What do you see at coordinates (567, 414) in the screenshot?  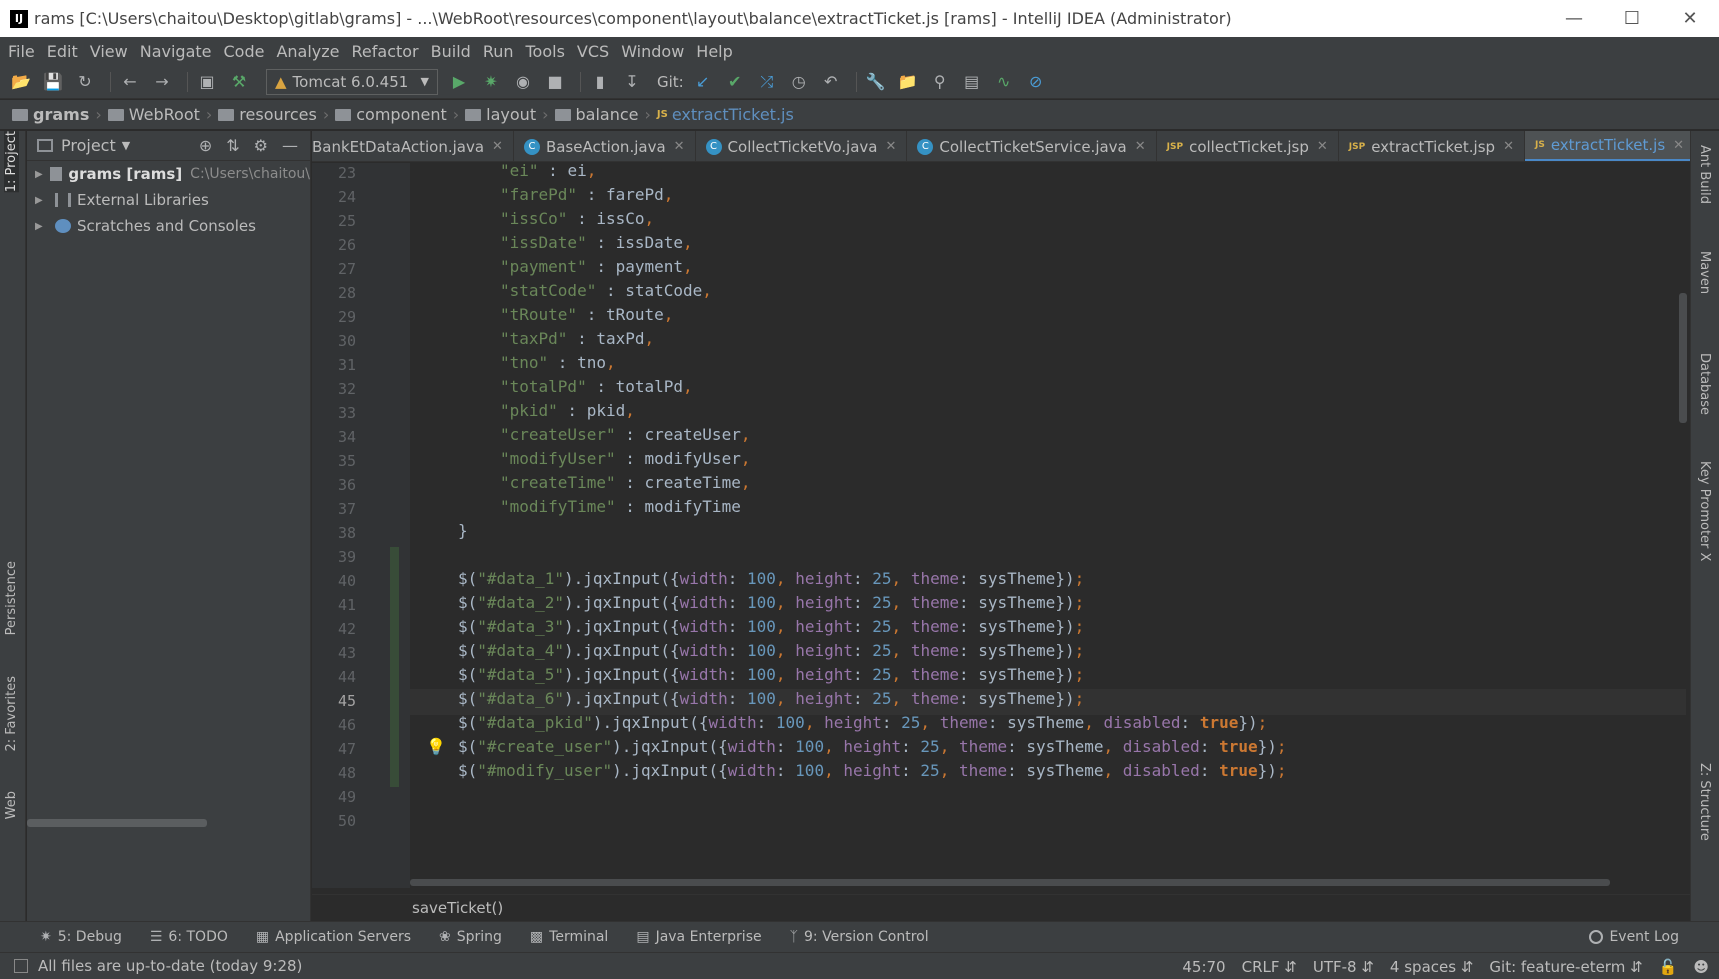 I see `code-line: "pkid" : pkid,` at bounding box center [567, 414].